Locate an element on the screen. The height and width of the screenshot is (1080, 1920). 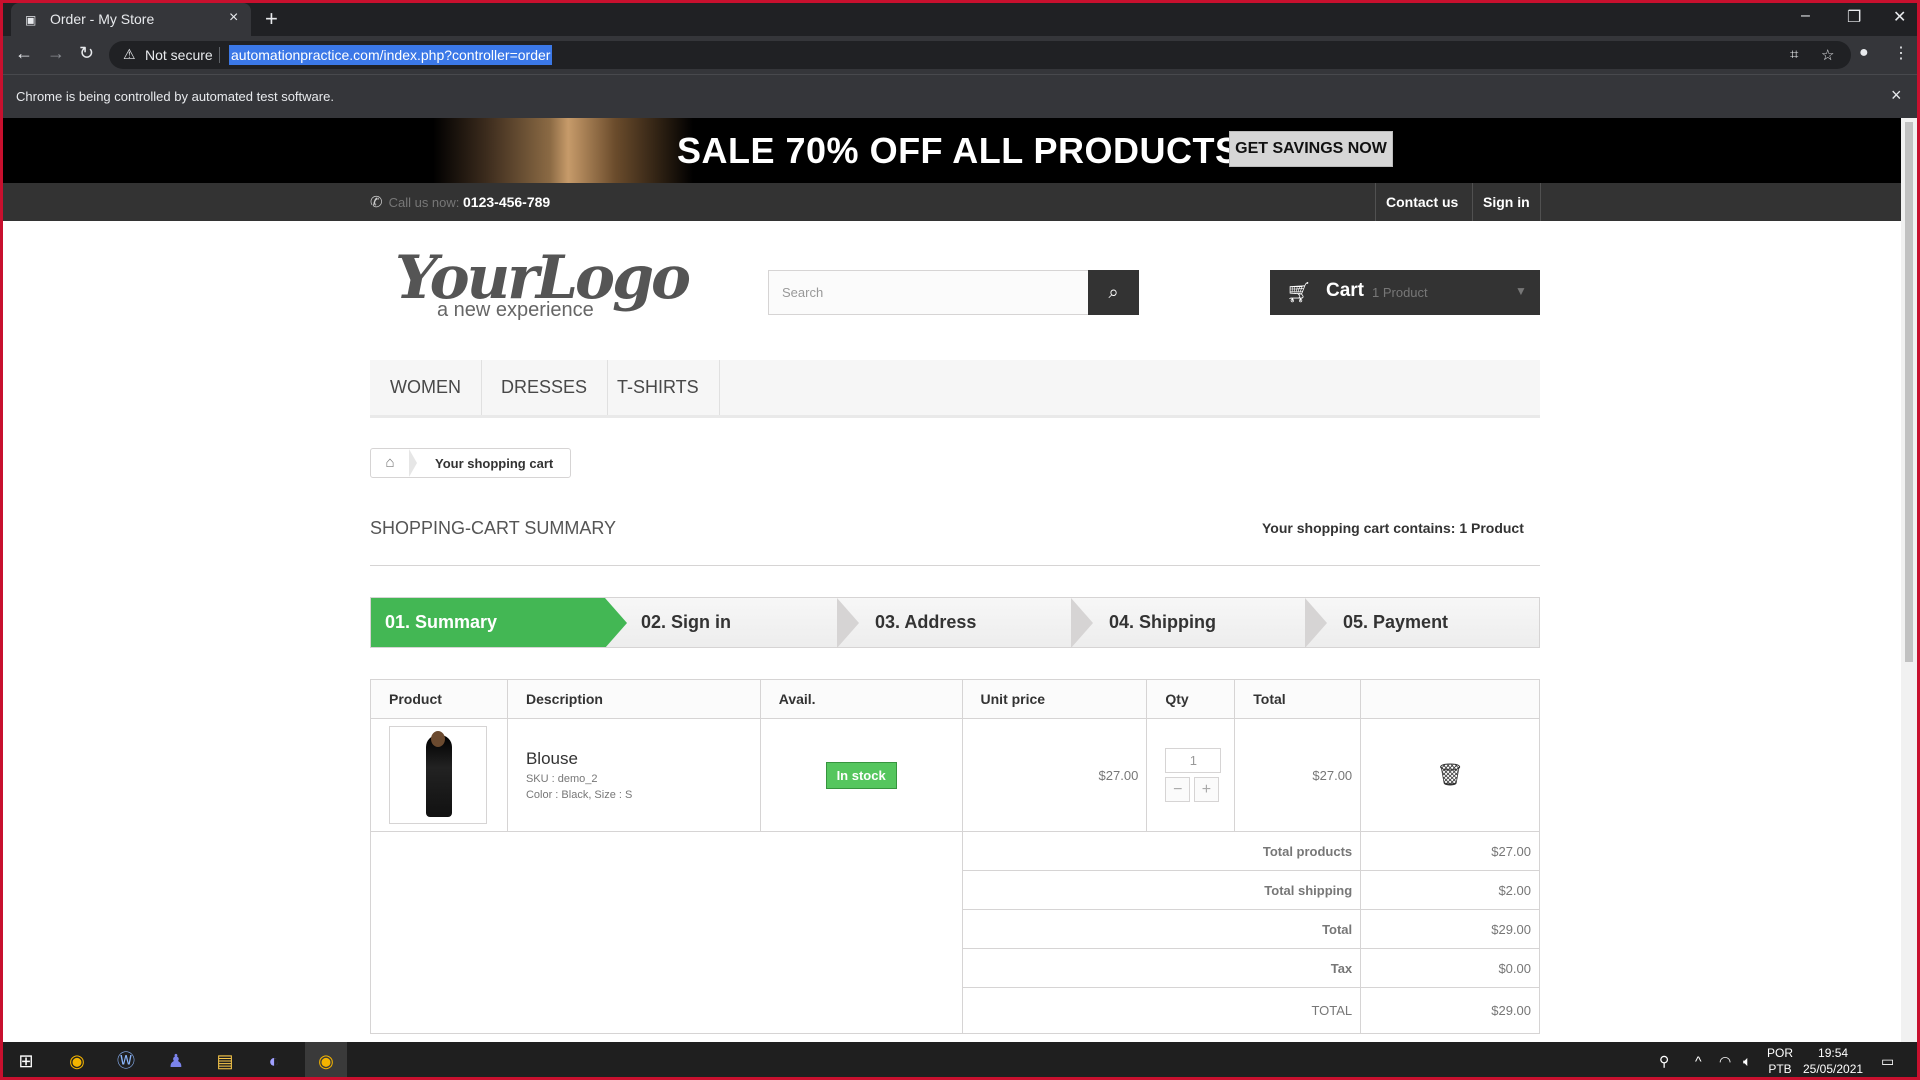
grand-total-value: $29.00 is located at coordinates (1450, 1010).